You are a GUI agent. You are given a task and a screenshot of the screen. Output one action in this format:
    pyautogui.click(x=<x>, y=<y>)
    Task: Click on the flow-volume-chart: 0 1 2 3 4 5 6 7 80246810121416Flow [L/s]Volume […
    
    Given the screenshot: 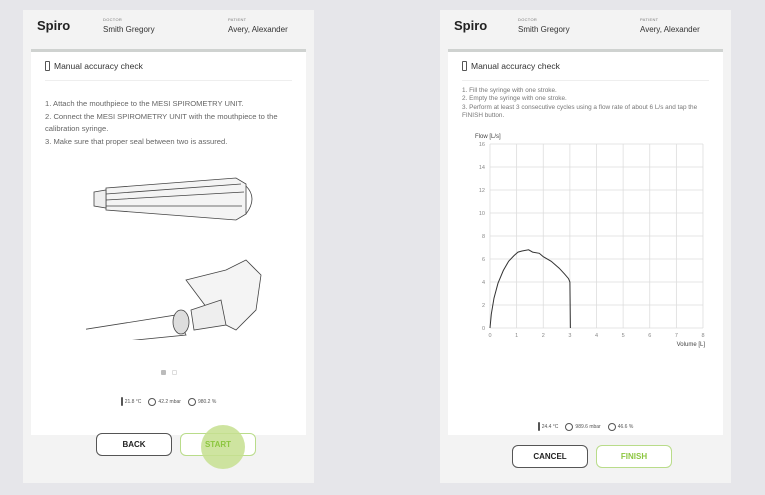 What is the action you would take?
    pyautogui.click(x=590, y=241)
    